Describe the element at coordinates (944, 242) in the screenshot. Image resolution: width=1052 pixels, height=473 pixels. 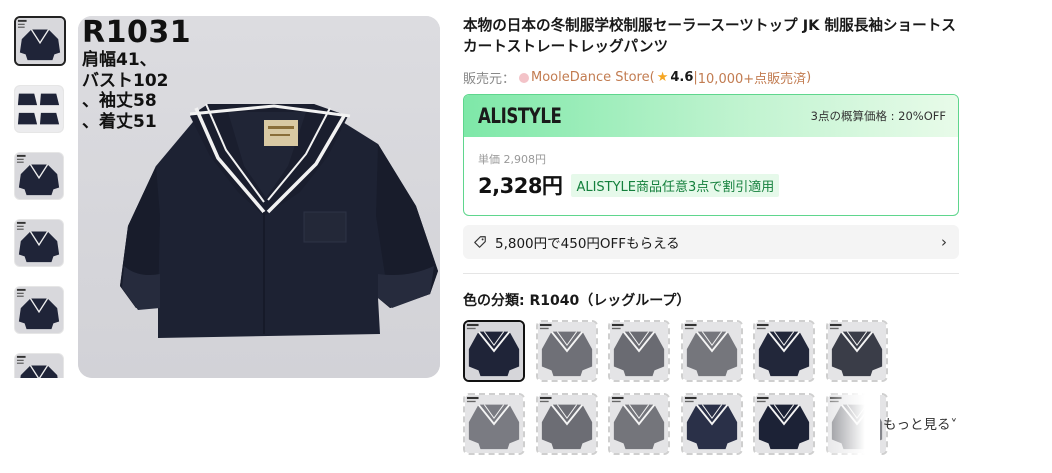
I see `chevron-right-icon: ›` at that location.